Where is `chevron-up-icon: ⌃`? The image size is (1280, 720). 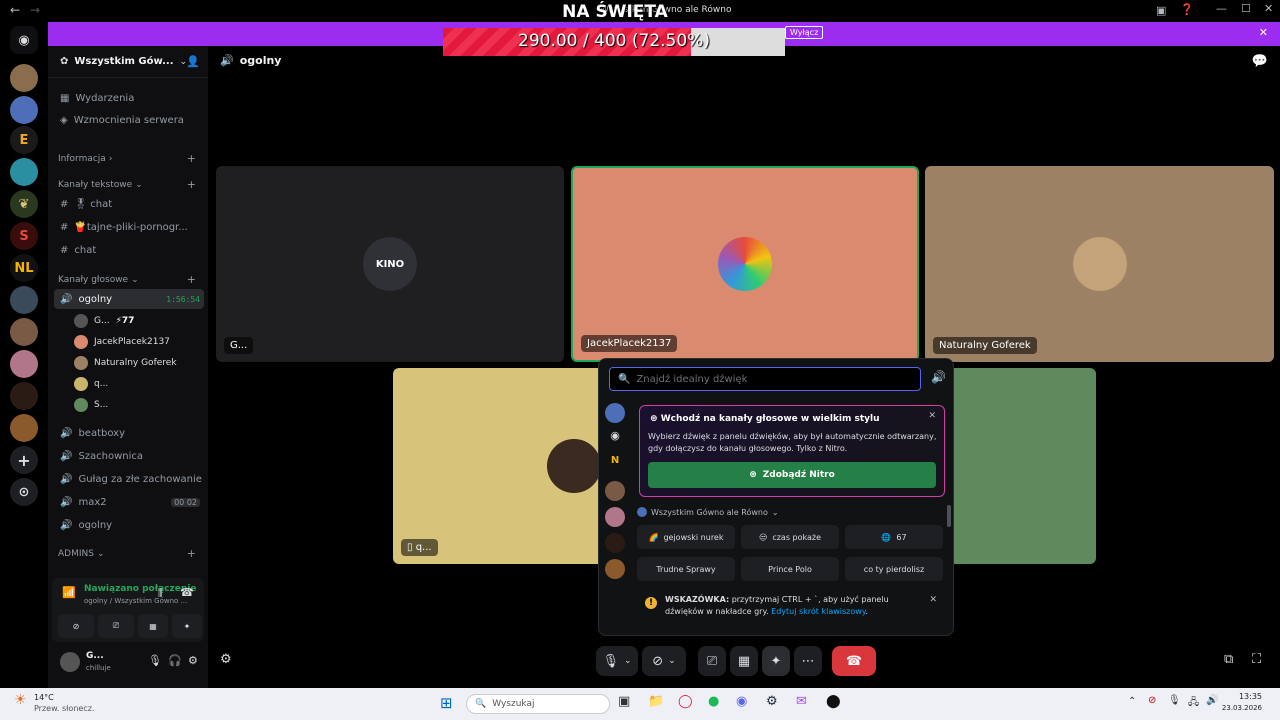 chevron-up-icon: ⌃ is located at coordinates (1132, 701).